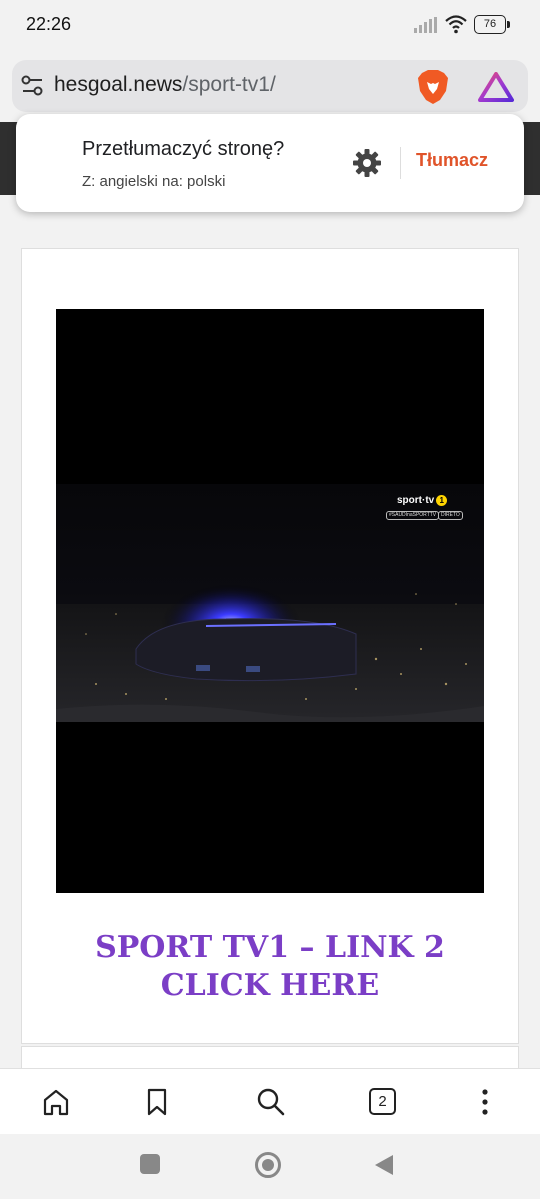  What do you see at coordinates (229, 84) in the screenshot?
I see `url-path: /sport-tv1/` at bounding box center [229, 84].